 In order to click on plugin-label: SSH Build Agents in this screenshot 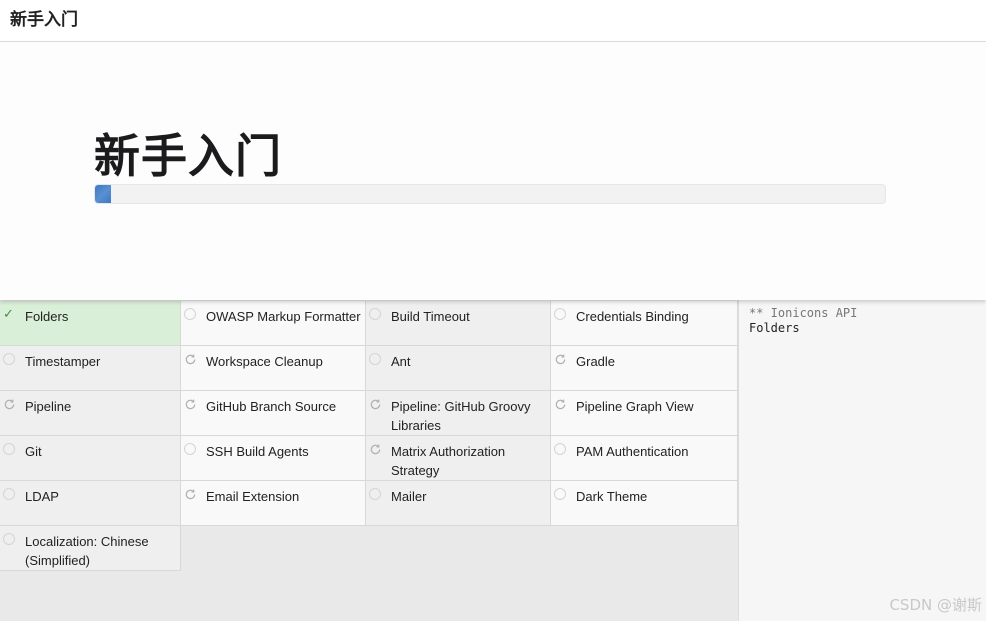, I will do `click(257, 451)`.